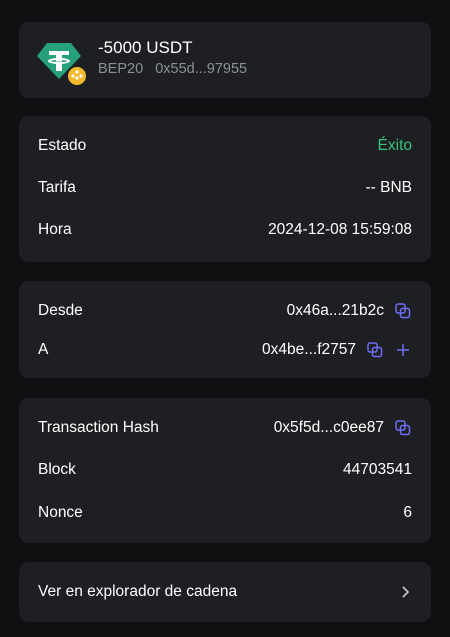  Describe the element at coordinates (335, 310) in the screenshot. I see `from-address: 0x46a...21b2c` at that location.